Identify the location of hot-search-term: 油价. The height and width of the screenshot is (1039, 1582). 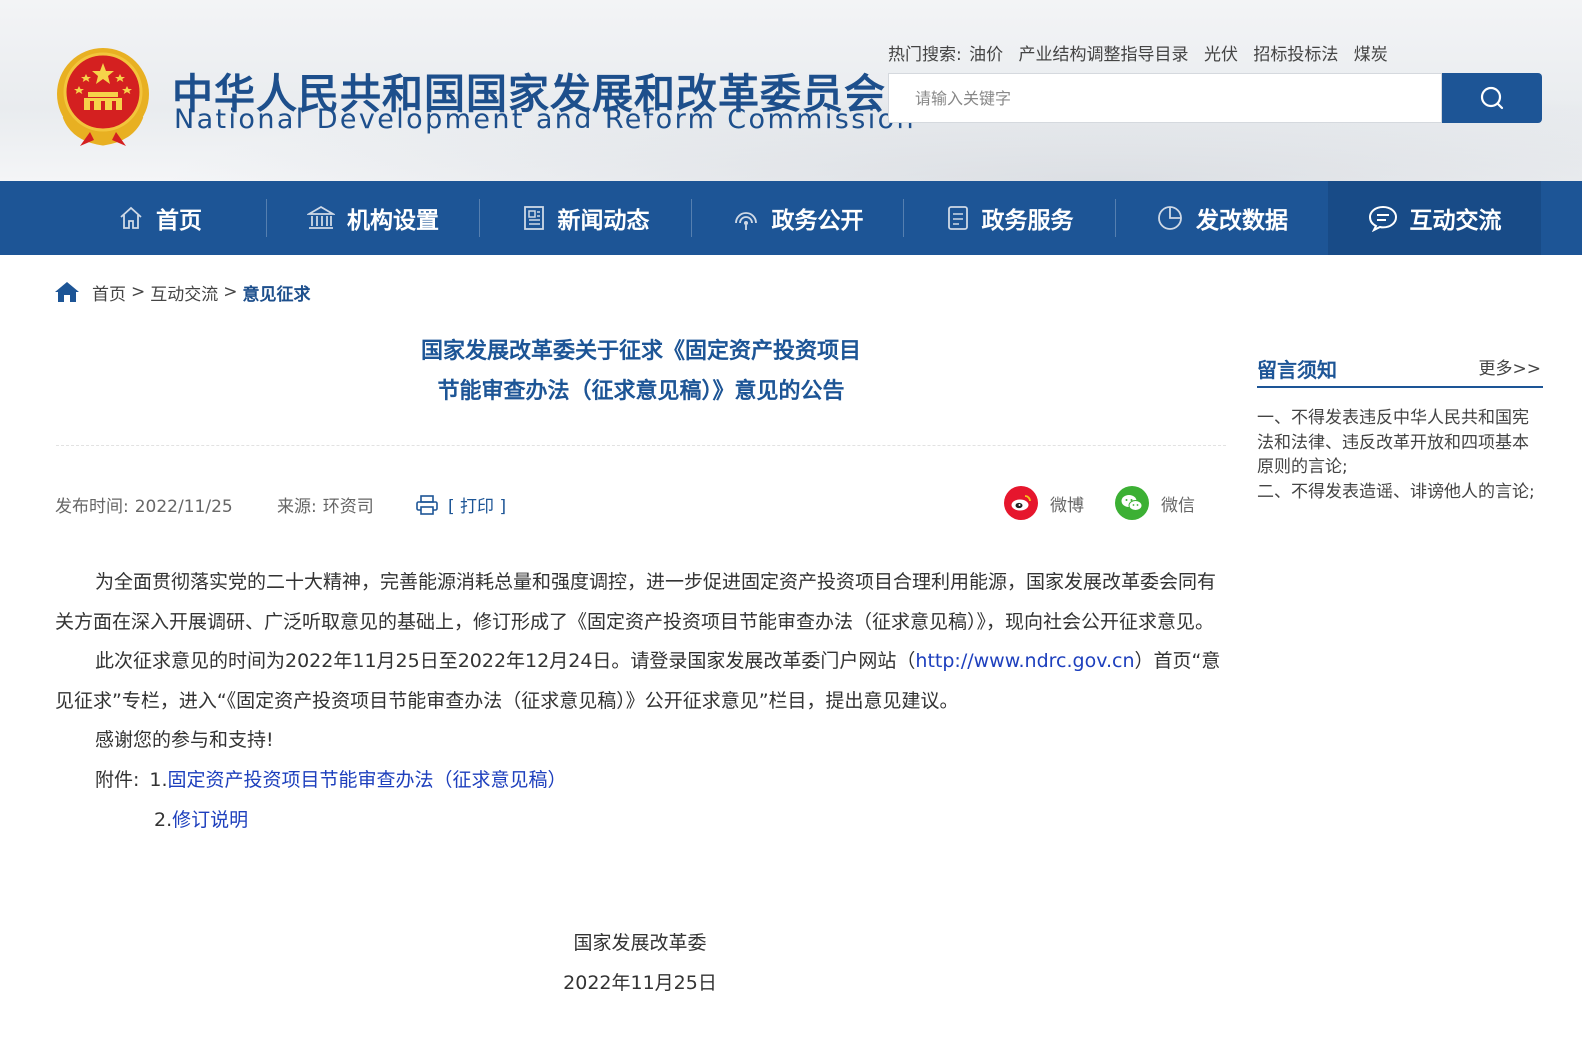
(986, 55).